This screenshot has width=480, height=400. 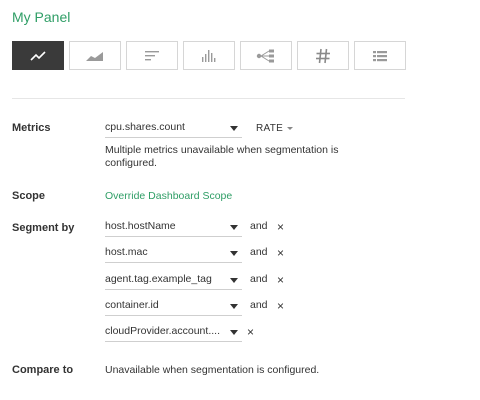 I want to click on line-chart-icon, so click(x=38, y=55).